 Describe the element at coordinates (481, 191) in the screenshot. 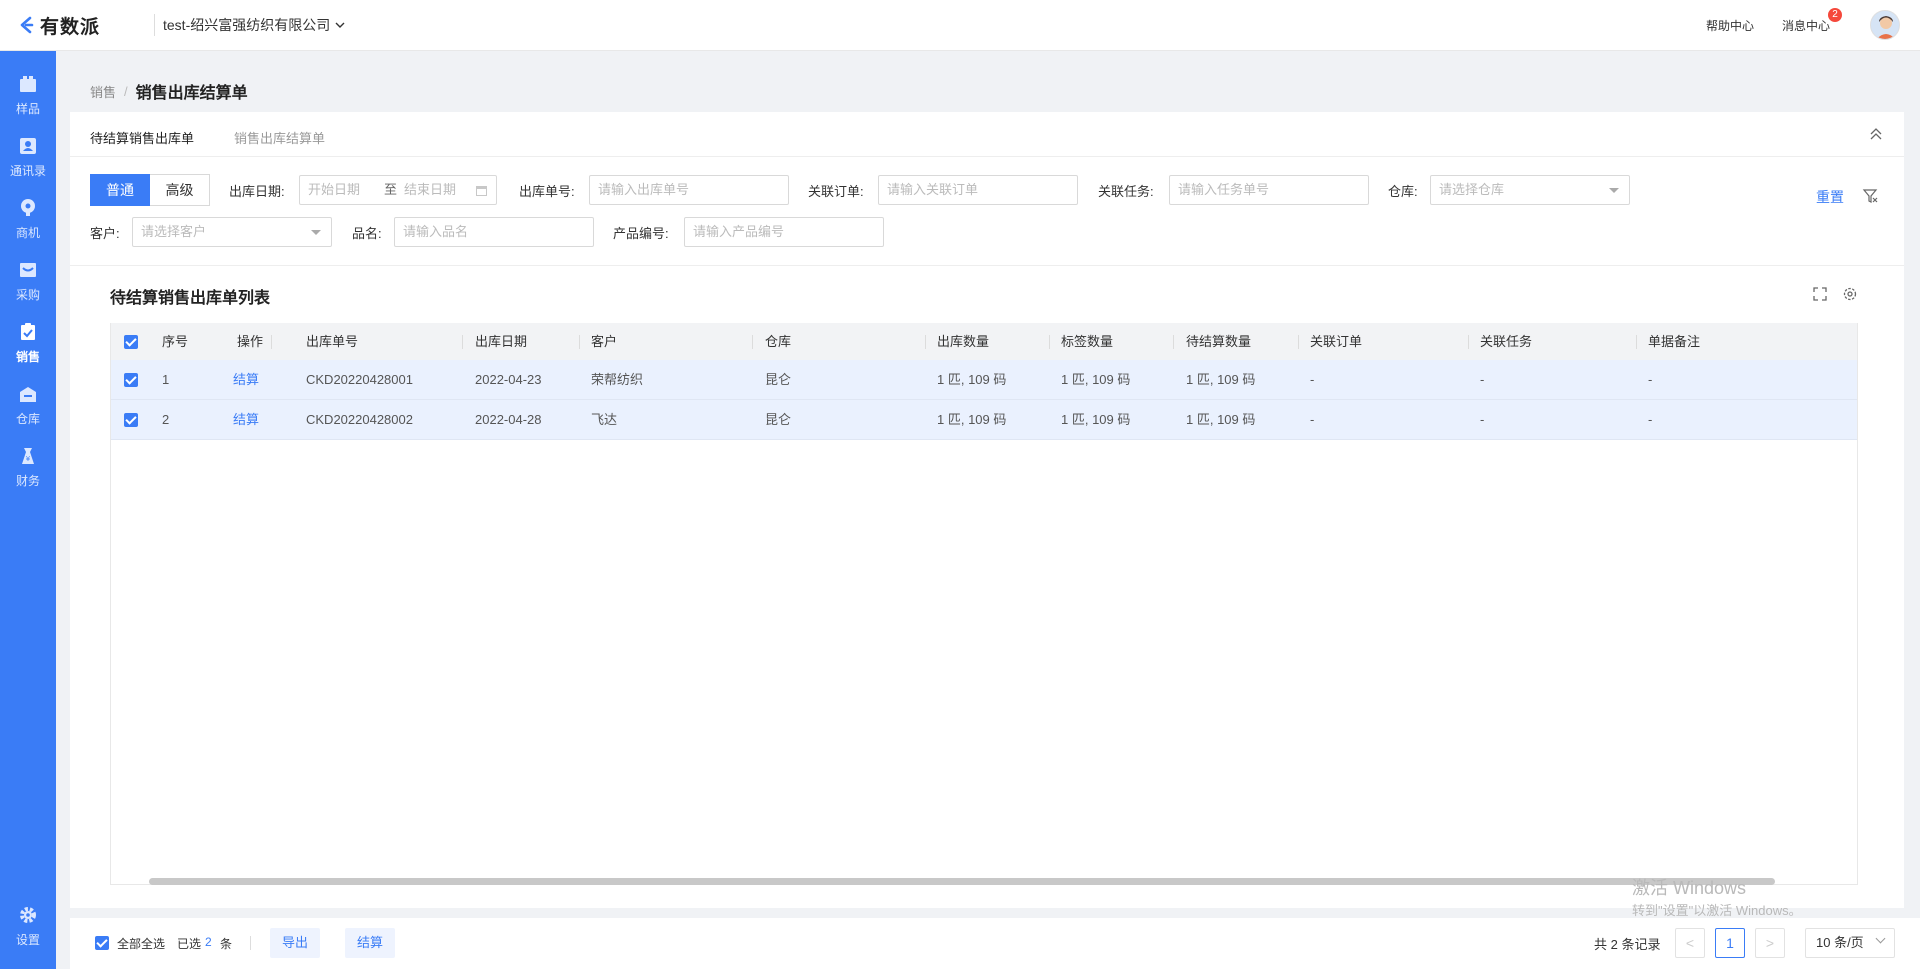

I see `calendar-icon` at that location.